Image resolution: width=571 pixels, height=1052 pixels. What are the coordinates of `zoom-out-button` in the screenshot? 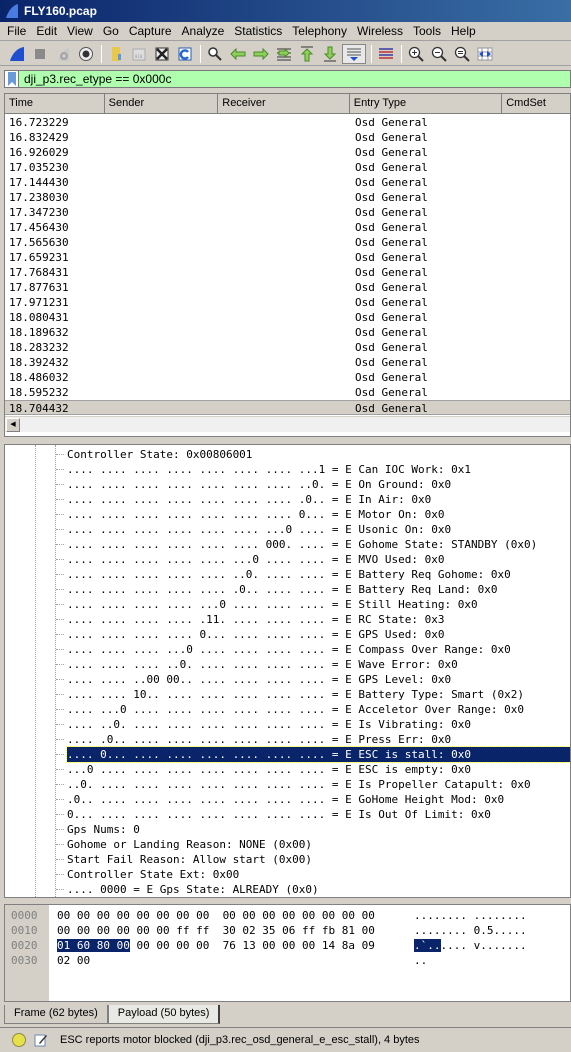 It's located at (438, 54).